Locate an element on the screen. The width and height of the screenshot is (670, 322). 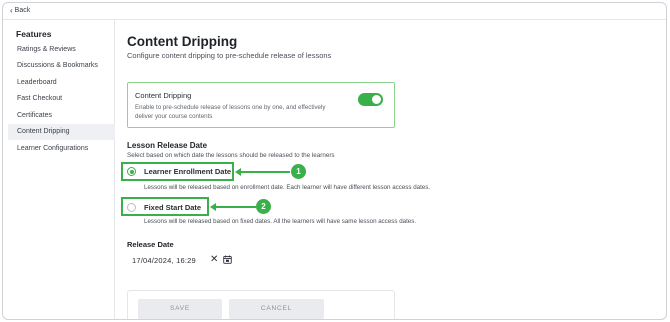
sidebar-item-discussions-bookmarks: Discussions & Bookmarks is located at coordinates (61, 66).